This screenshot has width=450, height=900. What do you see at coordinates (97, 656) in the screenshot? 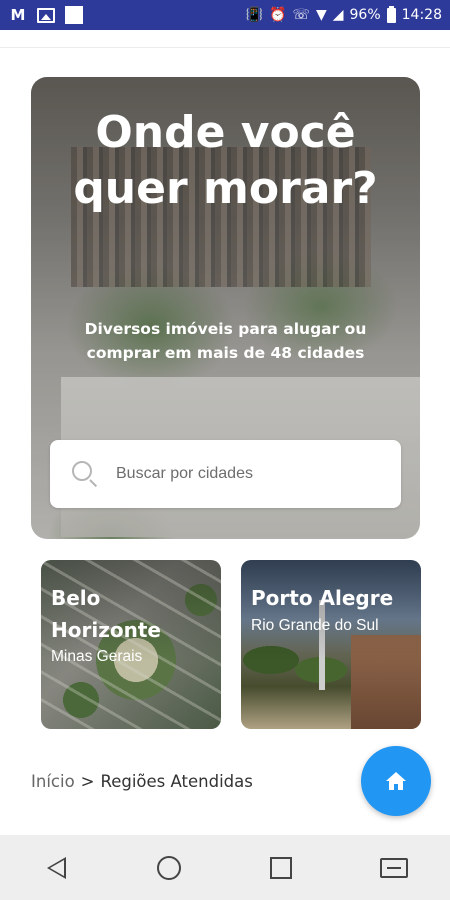
I see `city-state: Minas Gerais` at bounding box center [97, 656].